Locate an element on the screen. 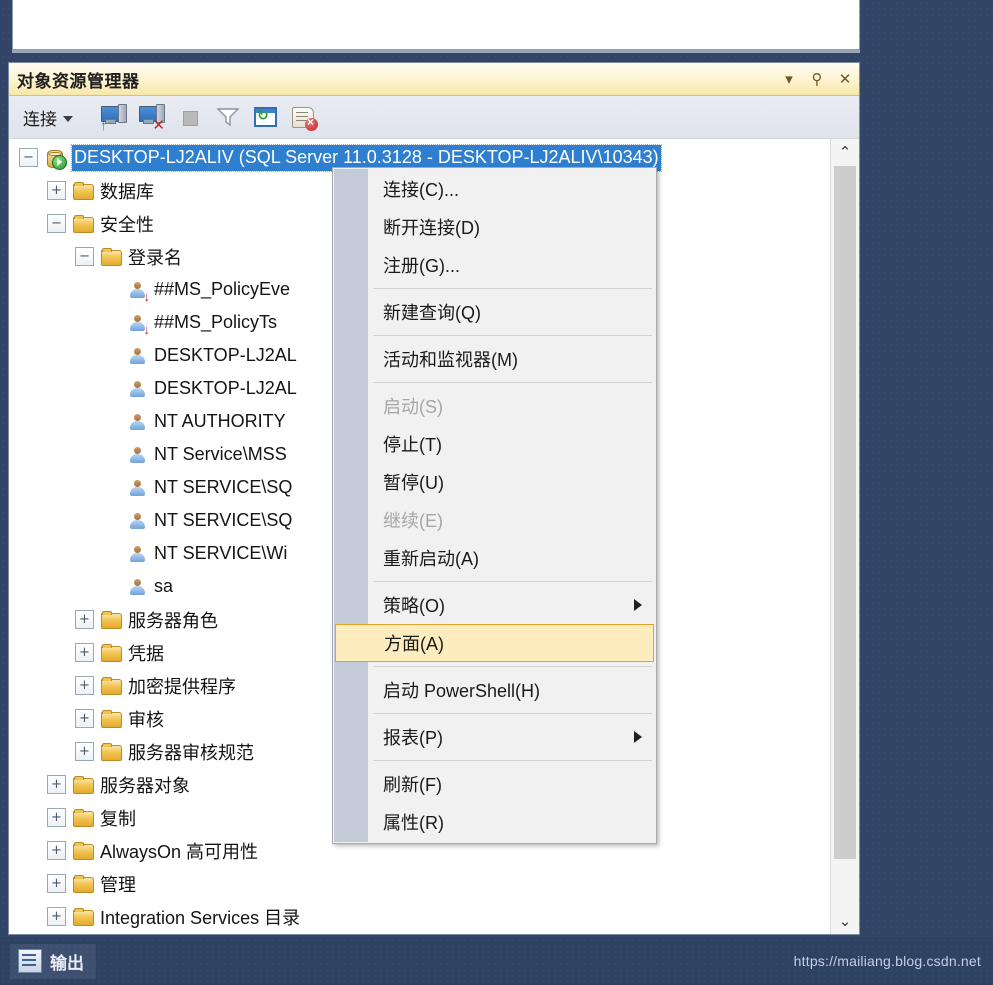 The height and width of the screenshot is (985, 993). context-menu-item-label: 报表(P) is located at coordinates (413, 738).